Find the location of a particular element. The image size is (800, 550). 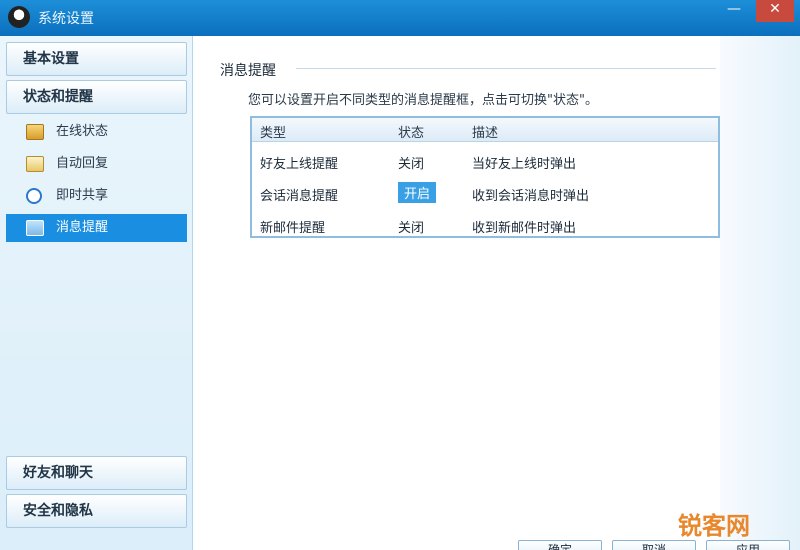

table-row: 会话消息提醒 开启 收到会话消息时弹出 is located at coordinates (485, 194).